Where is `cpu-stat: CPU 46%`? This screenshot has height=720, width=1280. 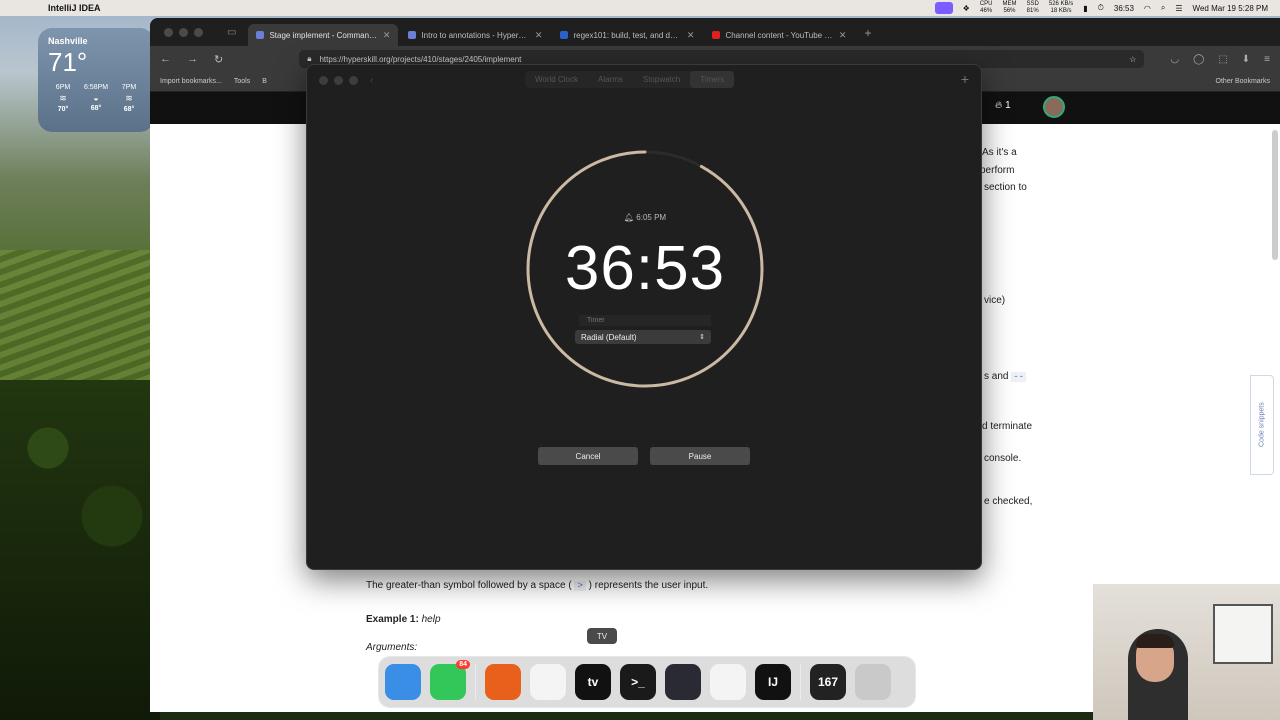
cpu-stat: CPU 46% is located at coordinates (986, 8).